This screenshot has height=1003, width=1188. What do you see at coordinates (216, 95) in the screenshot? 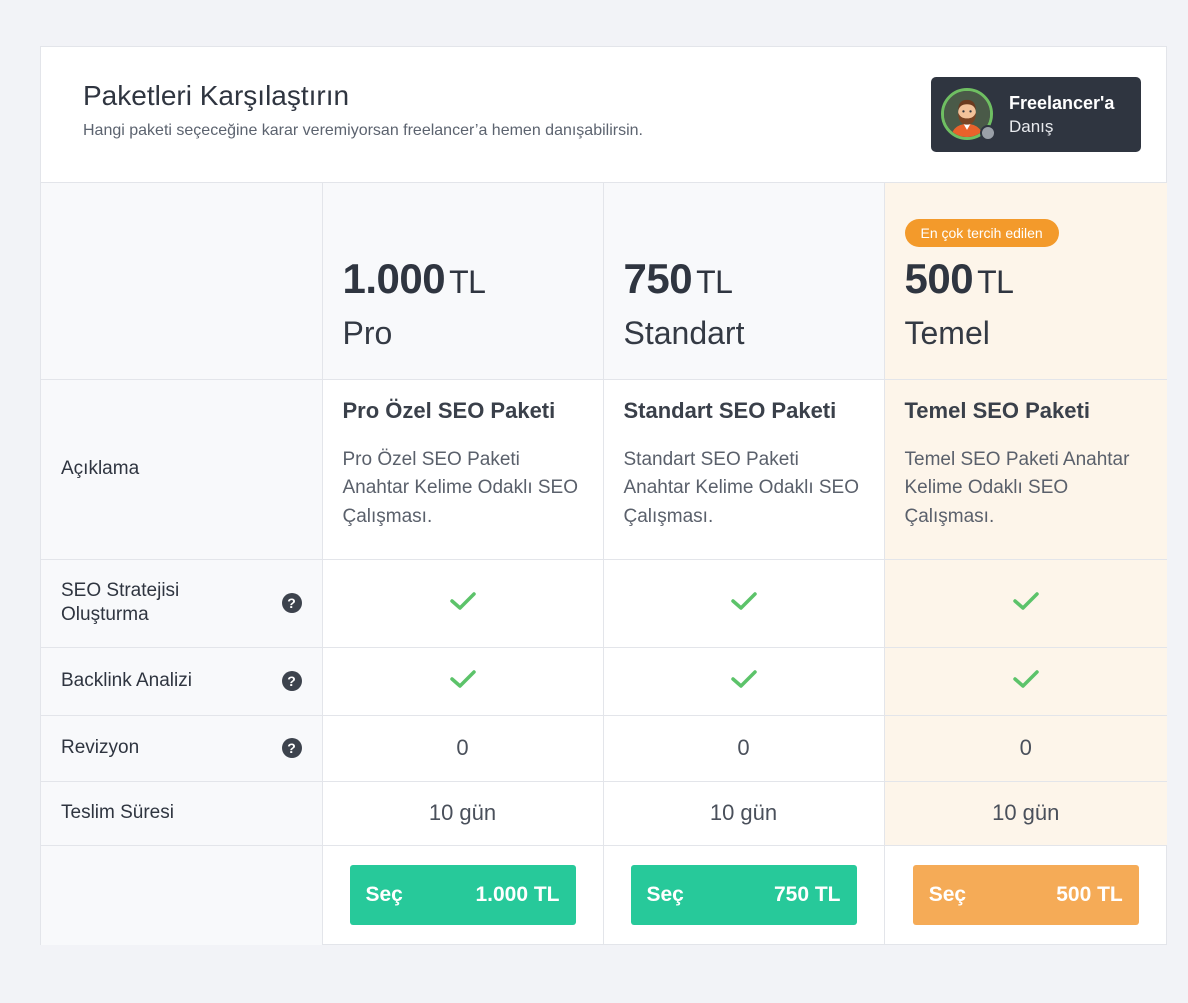
I see `page-title: Paketleri Karşılaştırın` at bounding box center [216, 95].